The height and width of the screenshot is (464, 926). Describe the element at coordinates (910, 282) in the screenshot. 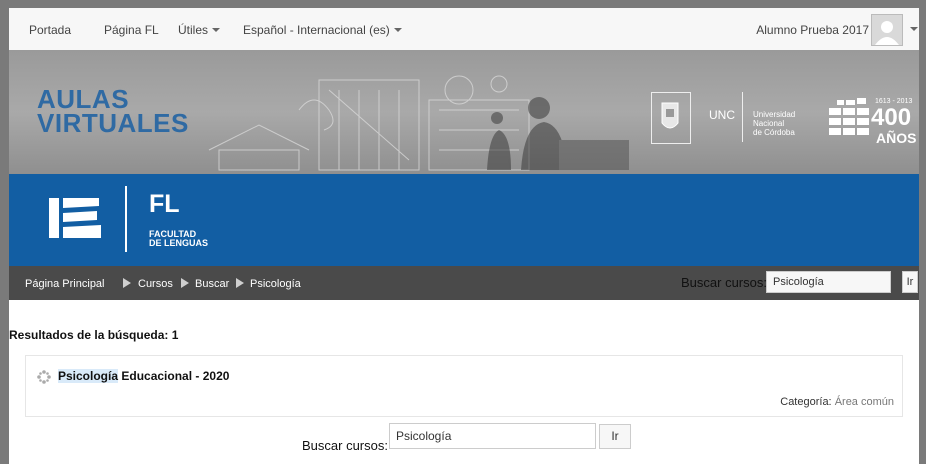

I see `breadcrumb-search-button: Ir` at that location.